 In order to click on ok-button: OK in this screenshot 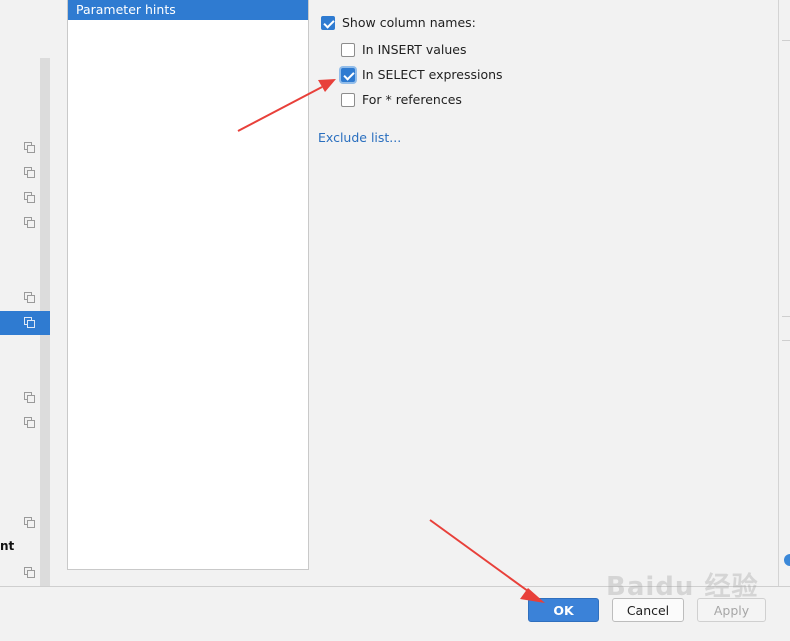, I will do `click(563, 610)`.